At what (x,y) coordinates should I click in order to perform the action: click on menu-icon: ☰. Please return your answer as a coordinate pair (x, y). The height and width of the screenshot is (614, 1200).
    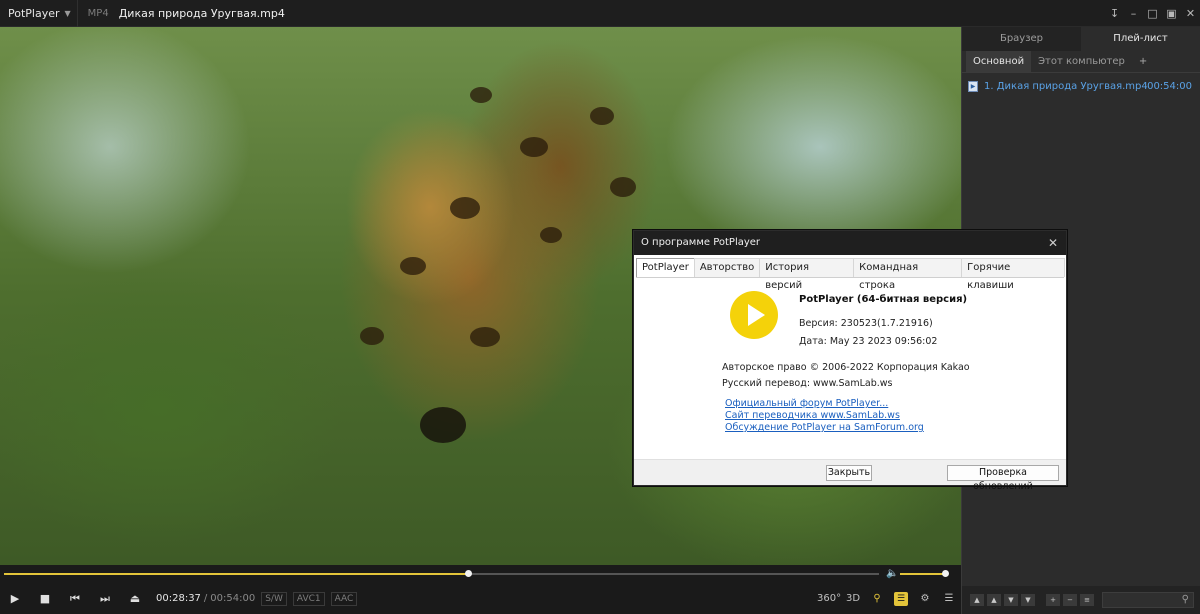
    Looking at the image, I should click on (949, 598).